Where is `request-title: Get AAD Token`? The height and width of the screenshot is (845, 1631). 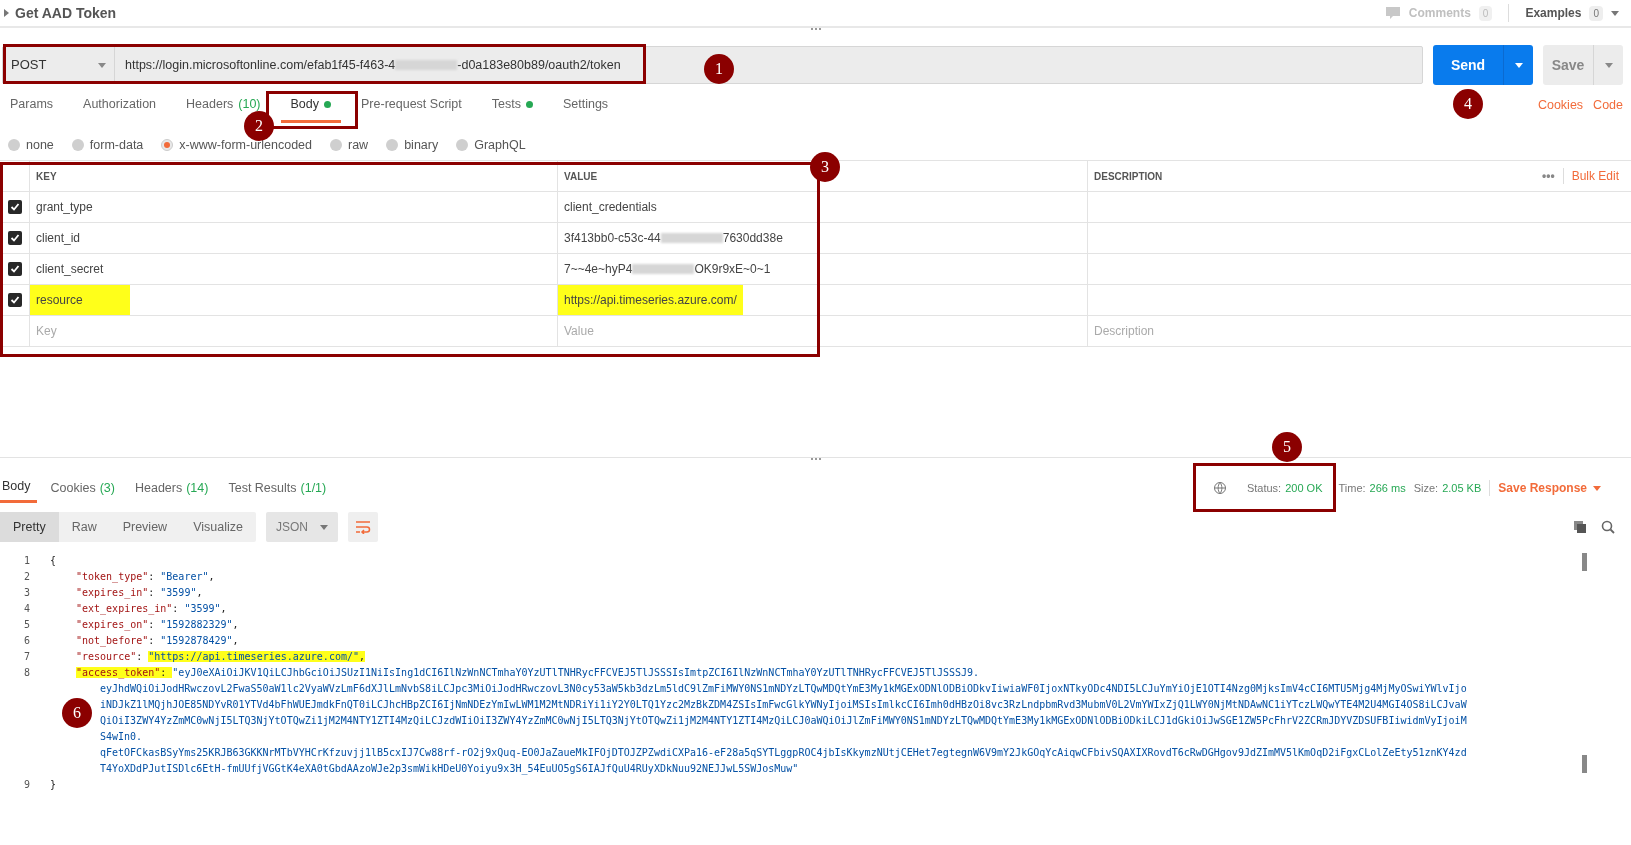
request-title: Get AAD Token is located at coordinates (66, 13).